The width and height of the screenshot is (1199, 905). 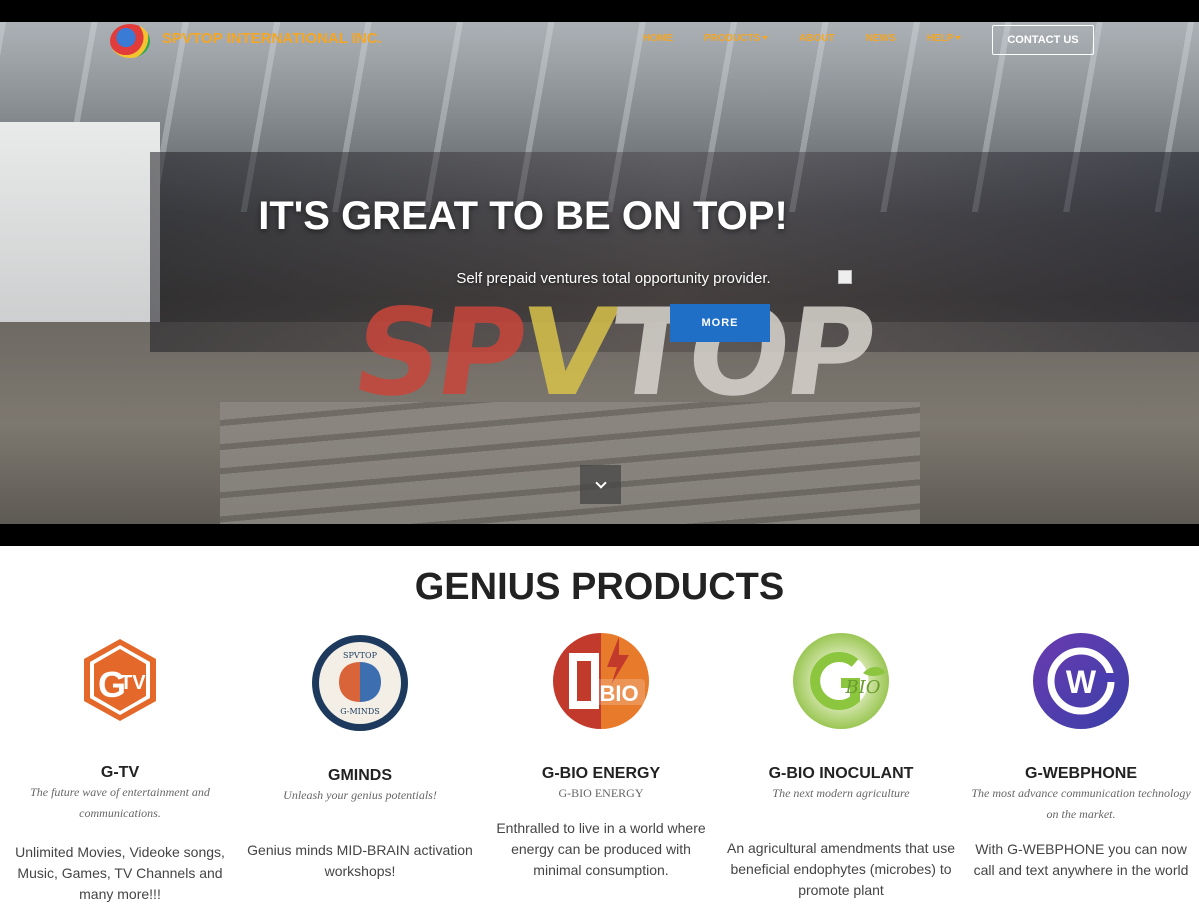 What do you see at coordinates (360, 683) in the screenshot?
I see `gminds-logo-icon: SPVTOP G-MINDS` at bounding box center [360, 683].